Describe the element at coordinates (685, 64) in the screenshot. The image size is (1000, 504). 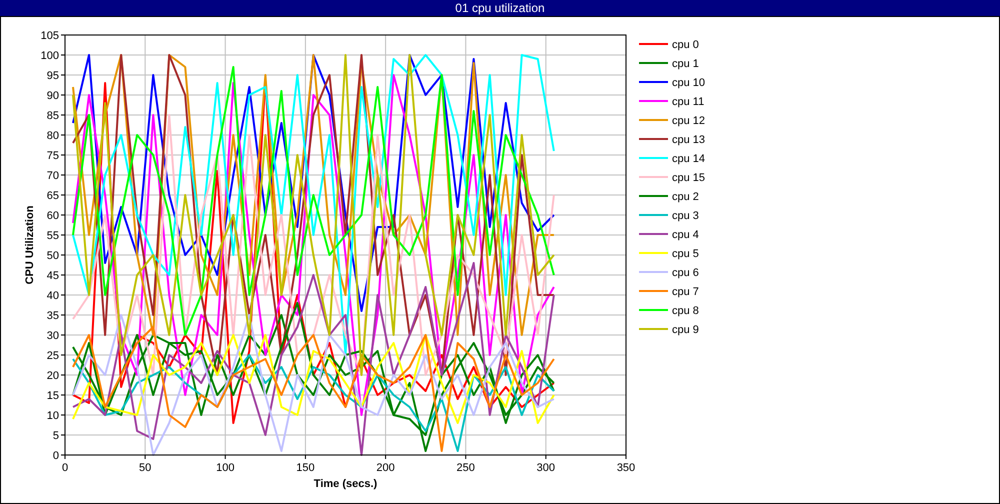
I see `legend-label: cpu 1` at that location.